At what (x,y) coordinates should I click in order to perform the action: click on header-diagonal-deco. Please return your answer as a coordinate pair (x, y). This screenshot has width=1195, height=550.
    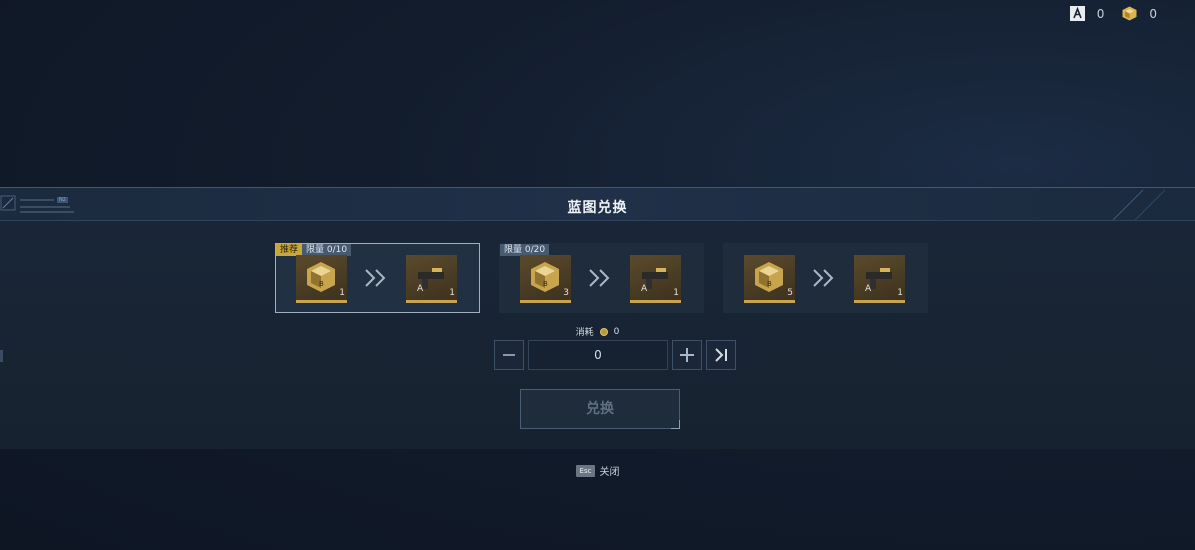
    Looking at the image, I should click on (1138, 205).